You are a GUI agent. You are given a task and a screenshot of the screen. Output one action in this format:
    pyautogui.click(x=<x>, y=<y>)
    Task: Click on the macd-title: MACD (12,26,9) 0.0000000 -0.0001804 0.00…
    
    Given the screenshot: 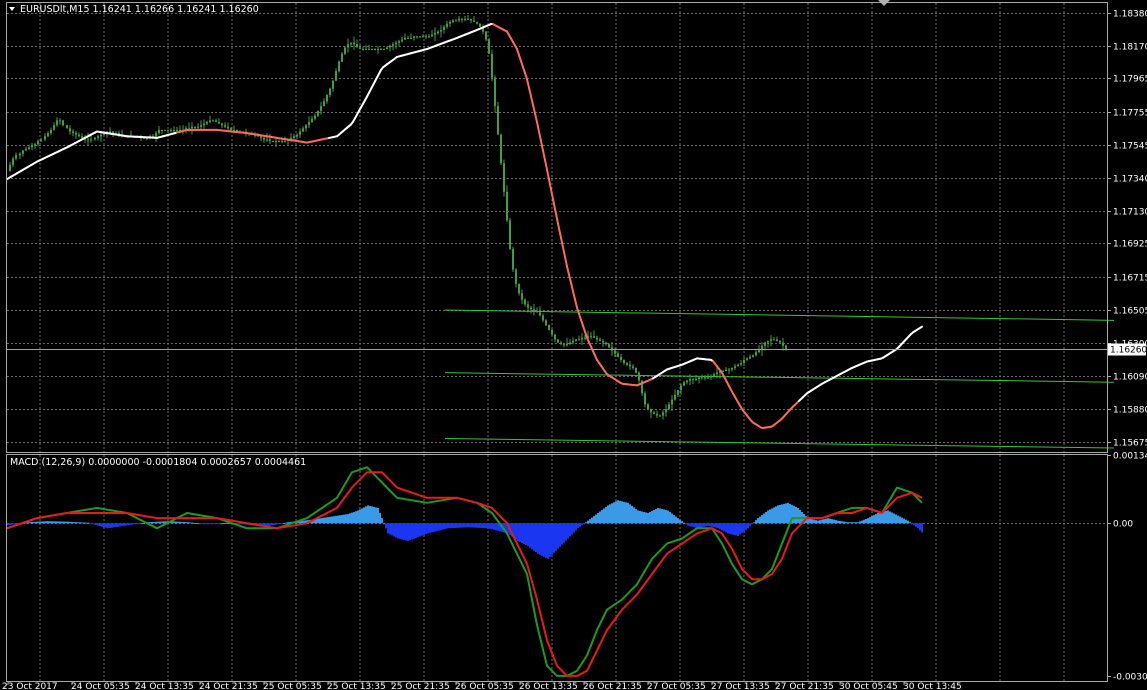 What is the action you would take?
    pyautogui.click(x=158, y=462)
    